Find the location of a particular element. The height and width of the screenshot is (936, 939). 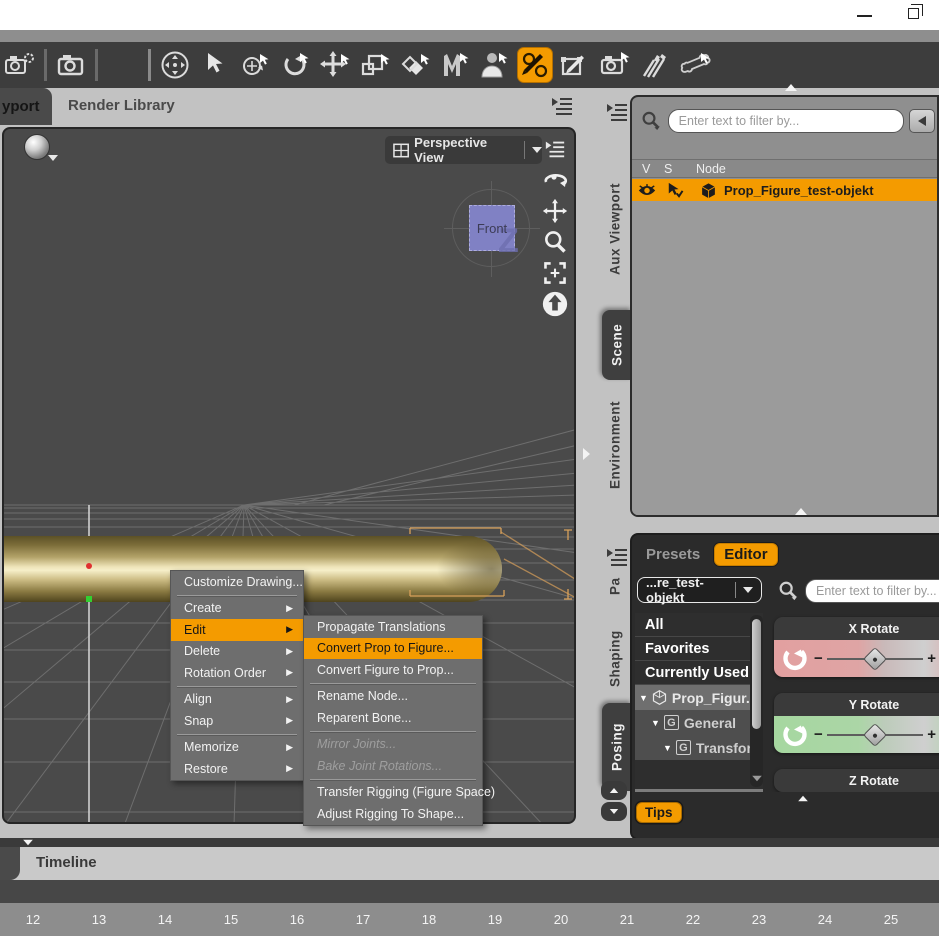

slider-z-header: Z Rotate is located at coordinates (856, 780).